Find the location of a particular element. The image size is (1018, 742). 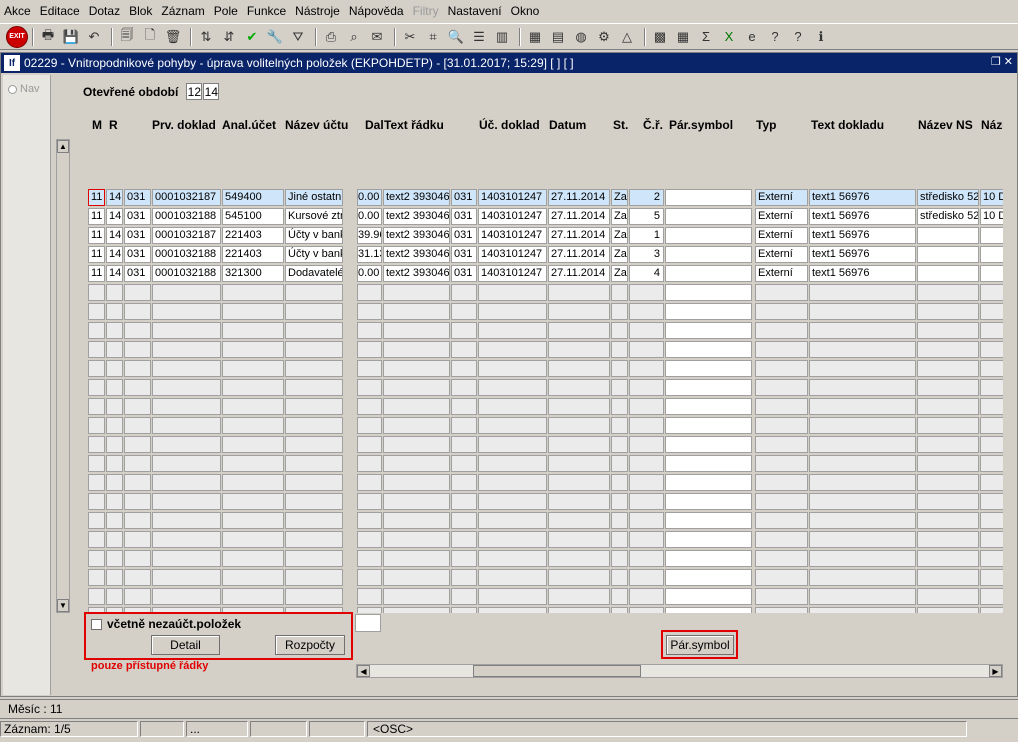

cell-textdok: text1 56976 is located at coordinates (862, 273).